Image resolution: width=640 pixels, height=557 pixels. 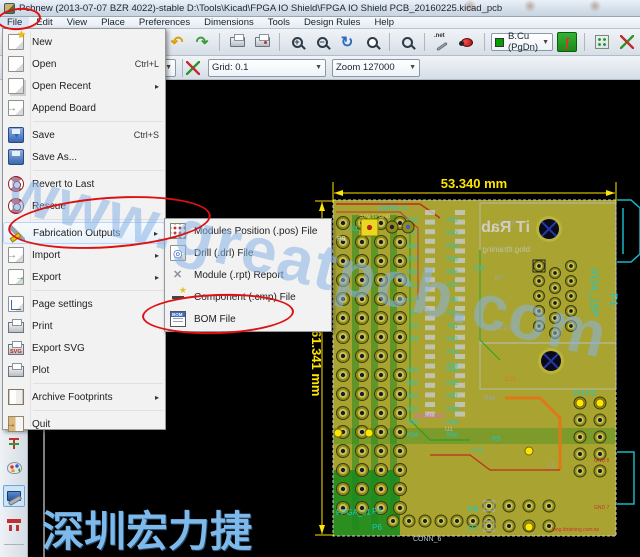 I want to click on svg-text: R2, so click(x=414, y=314).